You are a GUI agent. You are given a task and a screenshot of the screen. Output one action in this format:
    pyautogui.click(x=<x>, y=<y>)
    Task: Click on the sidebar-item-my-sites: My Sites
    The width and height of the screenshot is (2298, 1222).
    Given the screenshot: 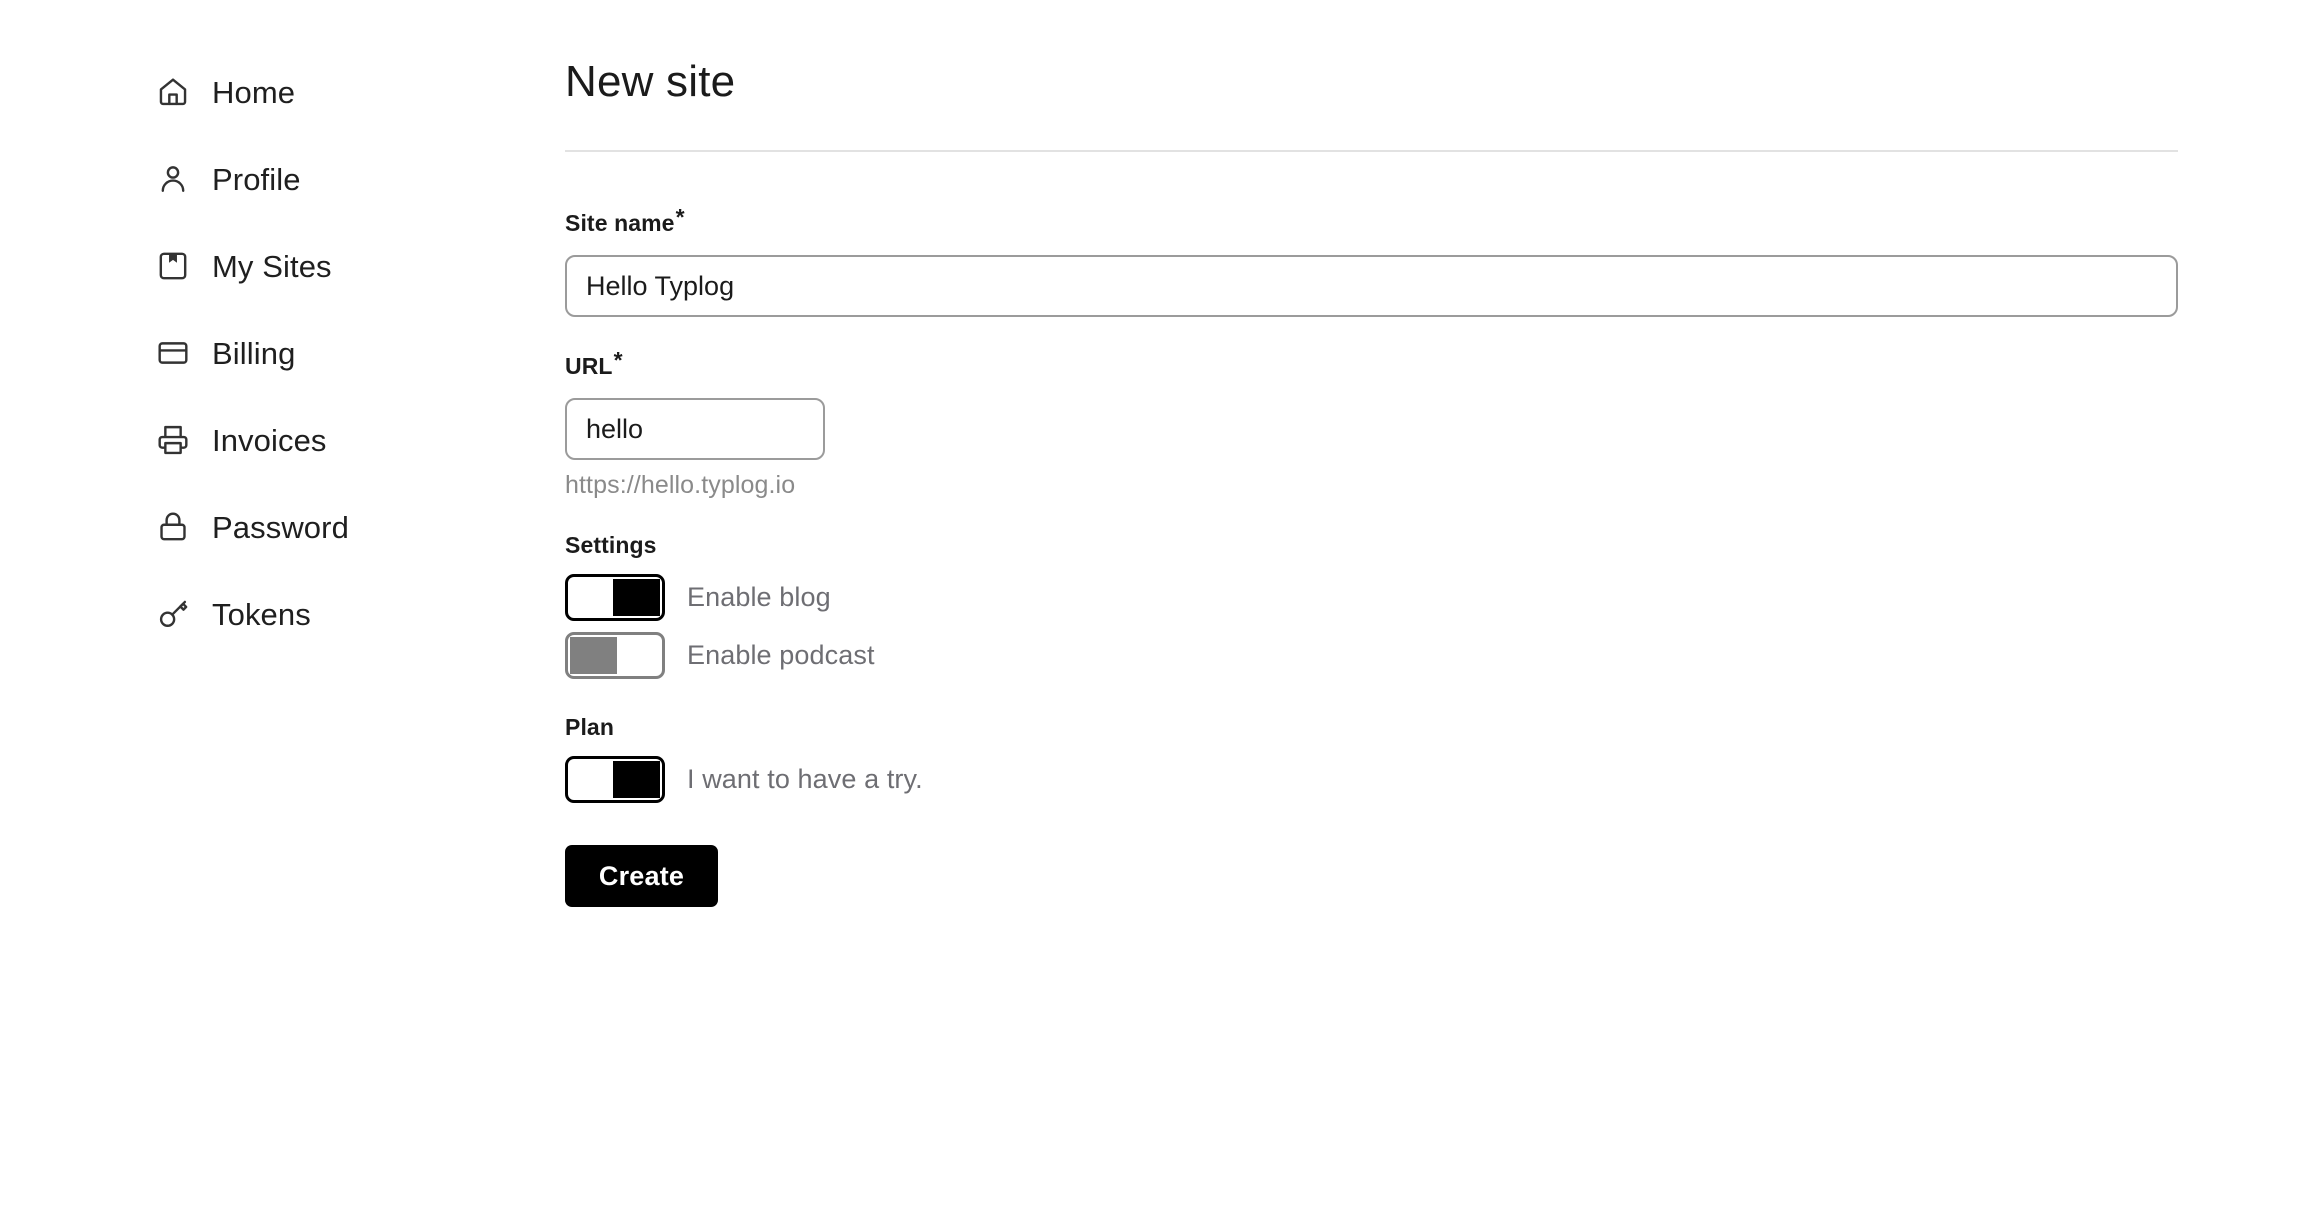 What is the action you would take?
    pyautogui.click(x=280, y=266)
    